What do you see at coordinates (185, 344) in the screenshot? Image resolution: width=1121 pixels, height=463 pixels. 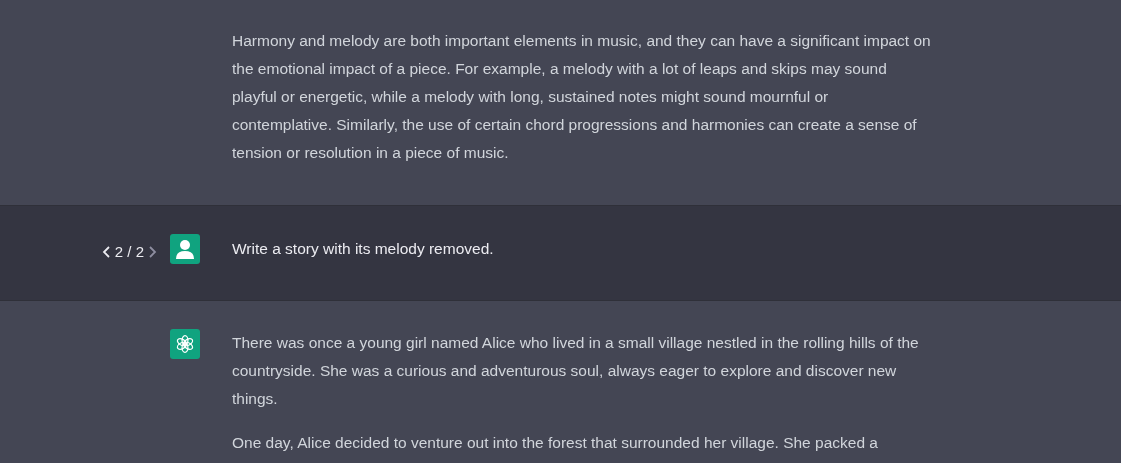 I see `assistant-logo-icon` at bounding box center [185, 344].